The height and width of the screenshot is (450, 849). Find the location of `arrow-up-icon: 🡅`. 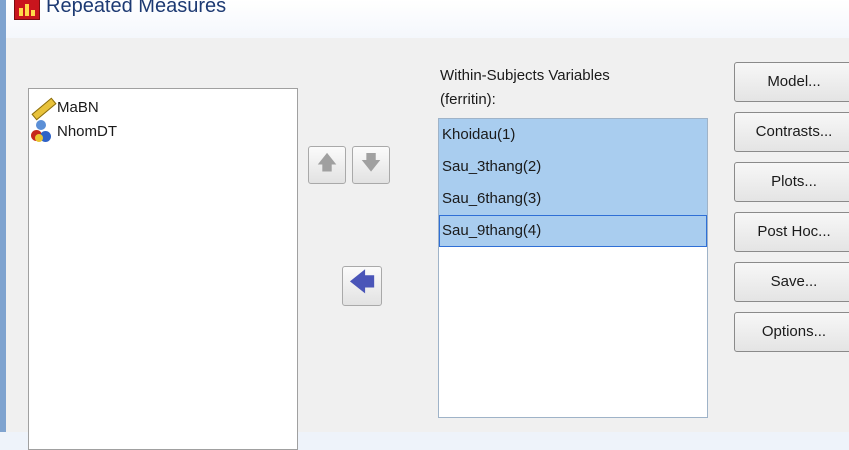

arrow-up-icon: 🡅 is located at coordinates (327, 163).